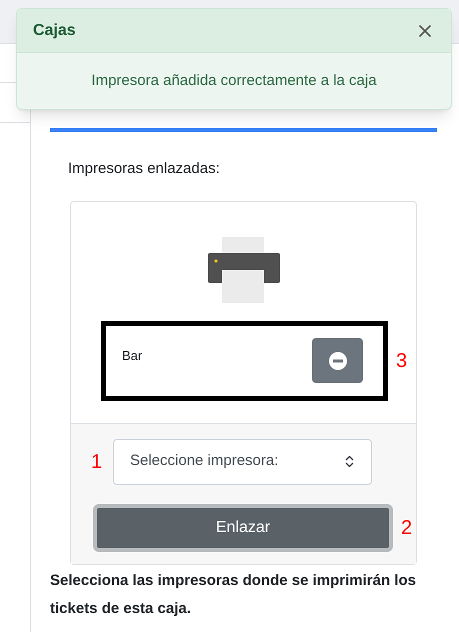  Describe the element at coordinates (97, 462) in the screenshot. I see `annotation-number: 1` at that location.